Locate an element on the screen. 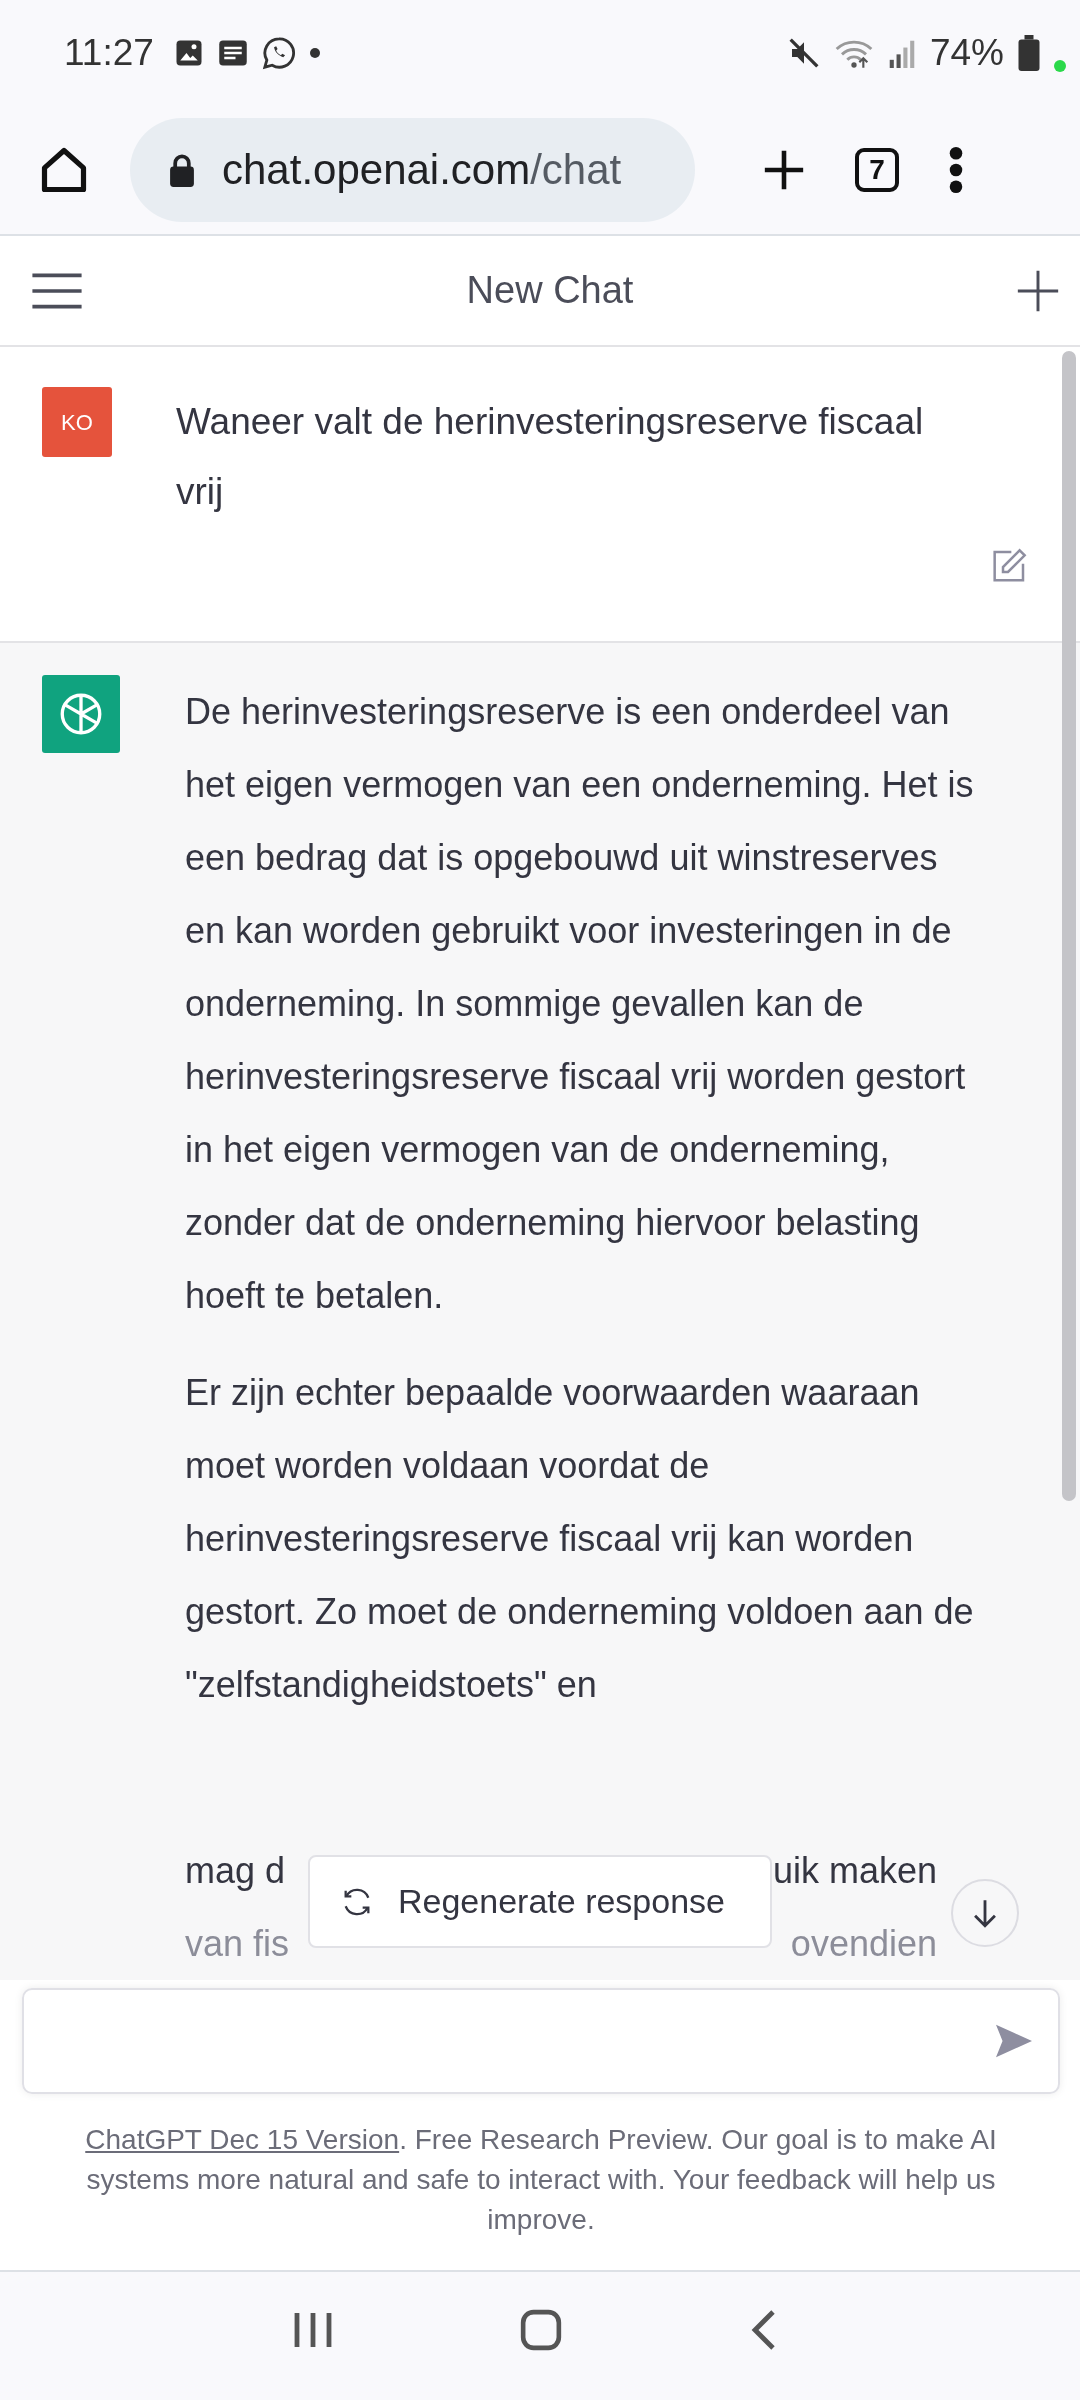 The image size is (1080, 2400). response-paragraph: Er zijn echter bepaalde voorwaarden waaraan moet worden voldaan voordat de herinvesteringsreserve fiscaal vrij kan worden gestort. Zo moet de onderneming voldoen aan de "zelfstandigheidstoets" en is located at coordinates (580, 1539).